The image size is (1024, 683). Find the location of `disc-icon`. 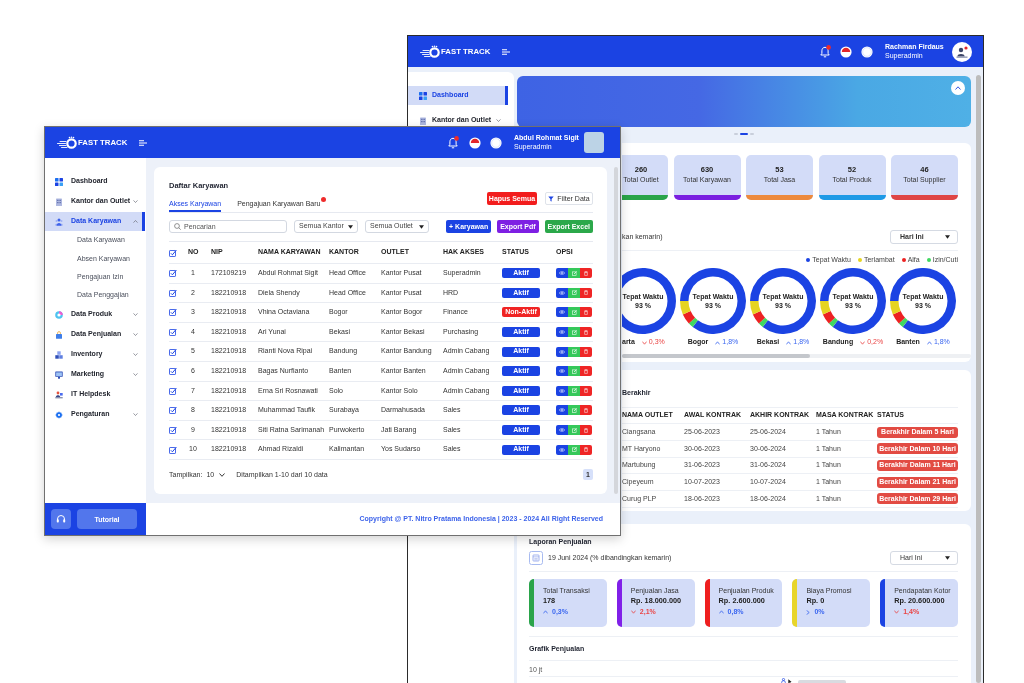

disc-icon is located at coordinates (59, 314).